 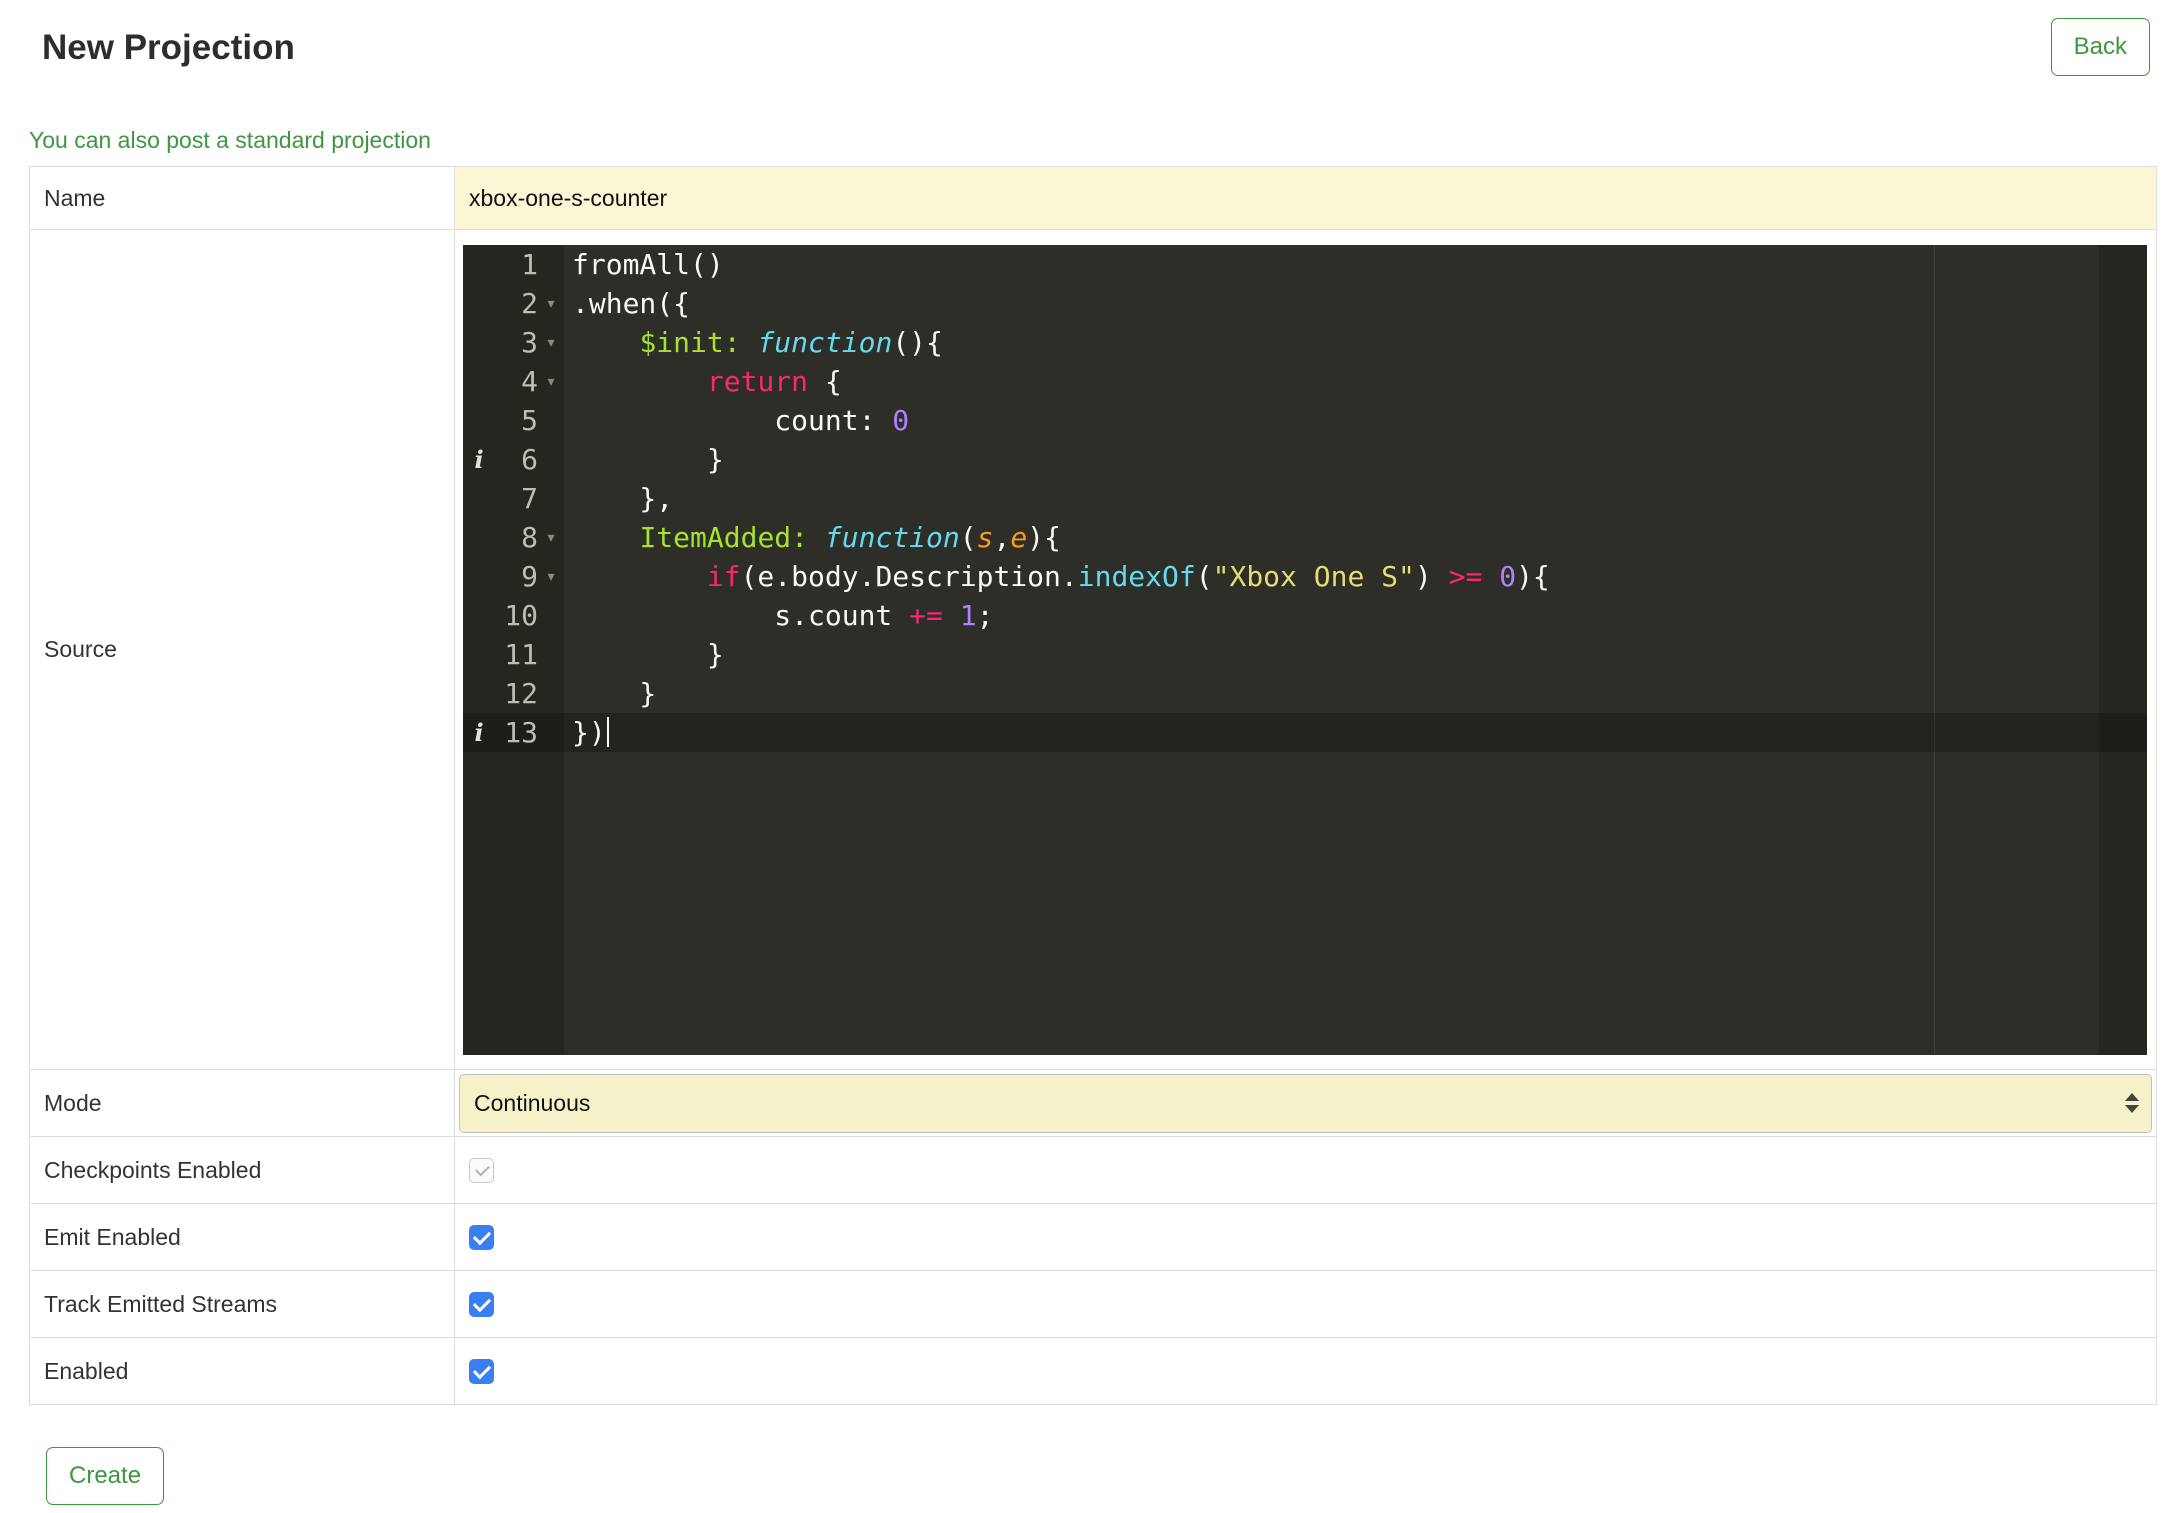 What do you see at coordinates (529, 264) in the screenshot?
I see `line-number: 1` at bounding box center [529, 264].